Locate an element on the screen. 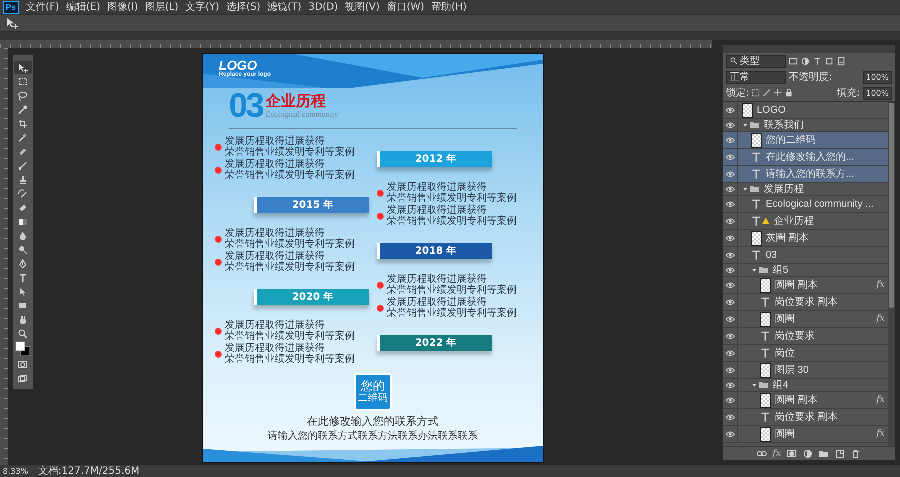  filter-dropdown: 类型 is located at coordinates (756, 61).